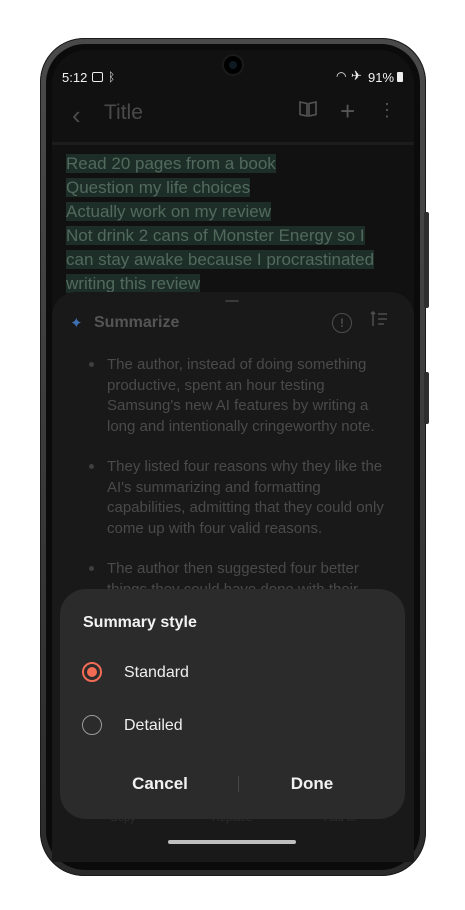 This screenshot has width=465, height=910. Describe the element at coordinates (137, 322) in the screenshot. I see `summarize-title: Summarize` at that location.